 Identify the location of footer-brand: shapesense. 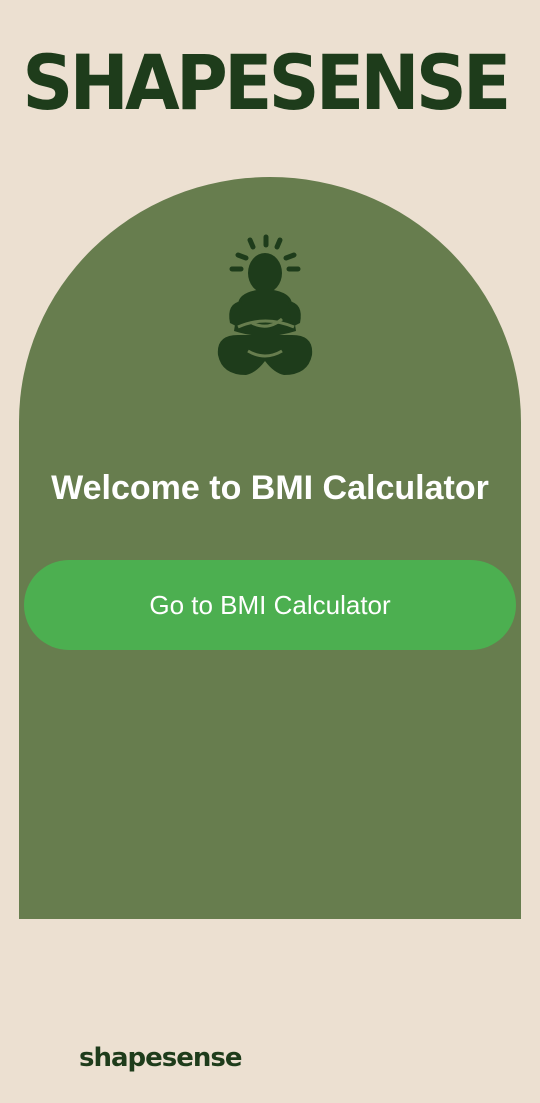
(161, 1058).